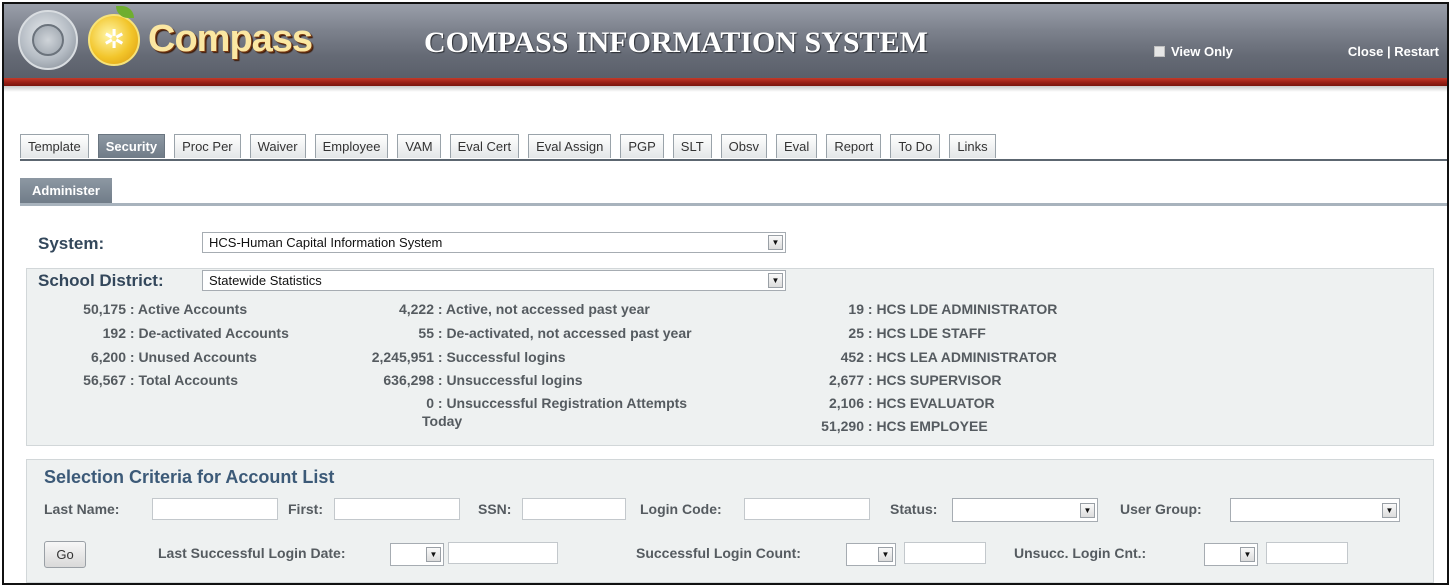 Image resolution: width=1451 pixels, height=587 pixels. Describe the element at coordinates (692, 146) in the screenshot. I see `tab-slt: SLT` at that location.